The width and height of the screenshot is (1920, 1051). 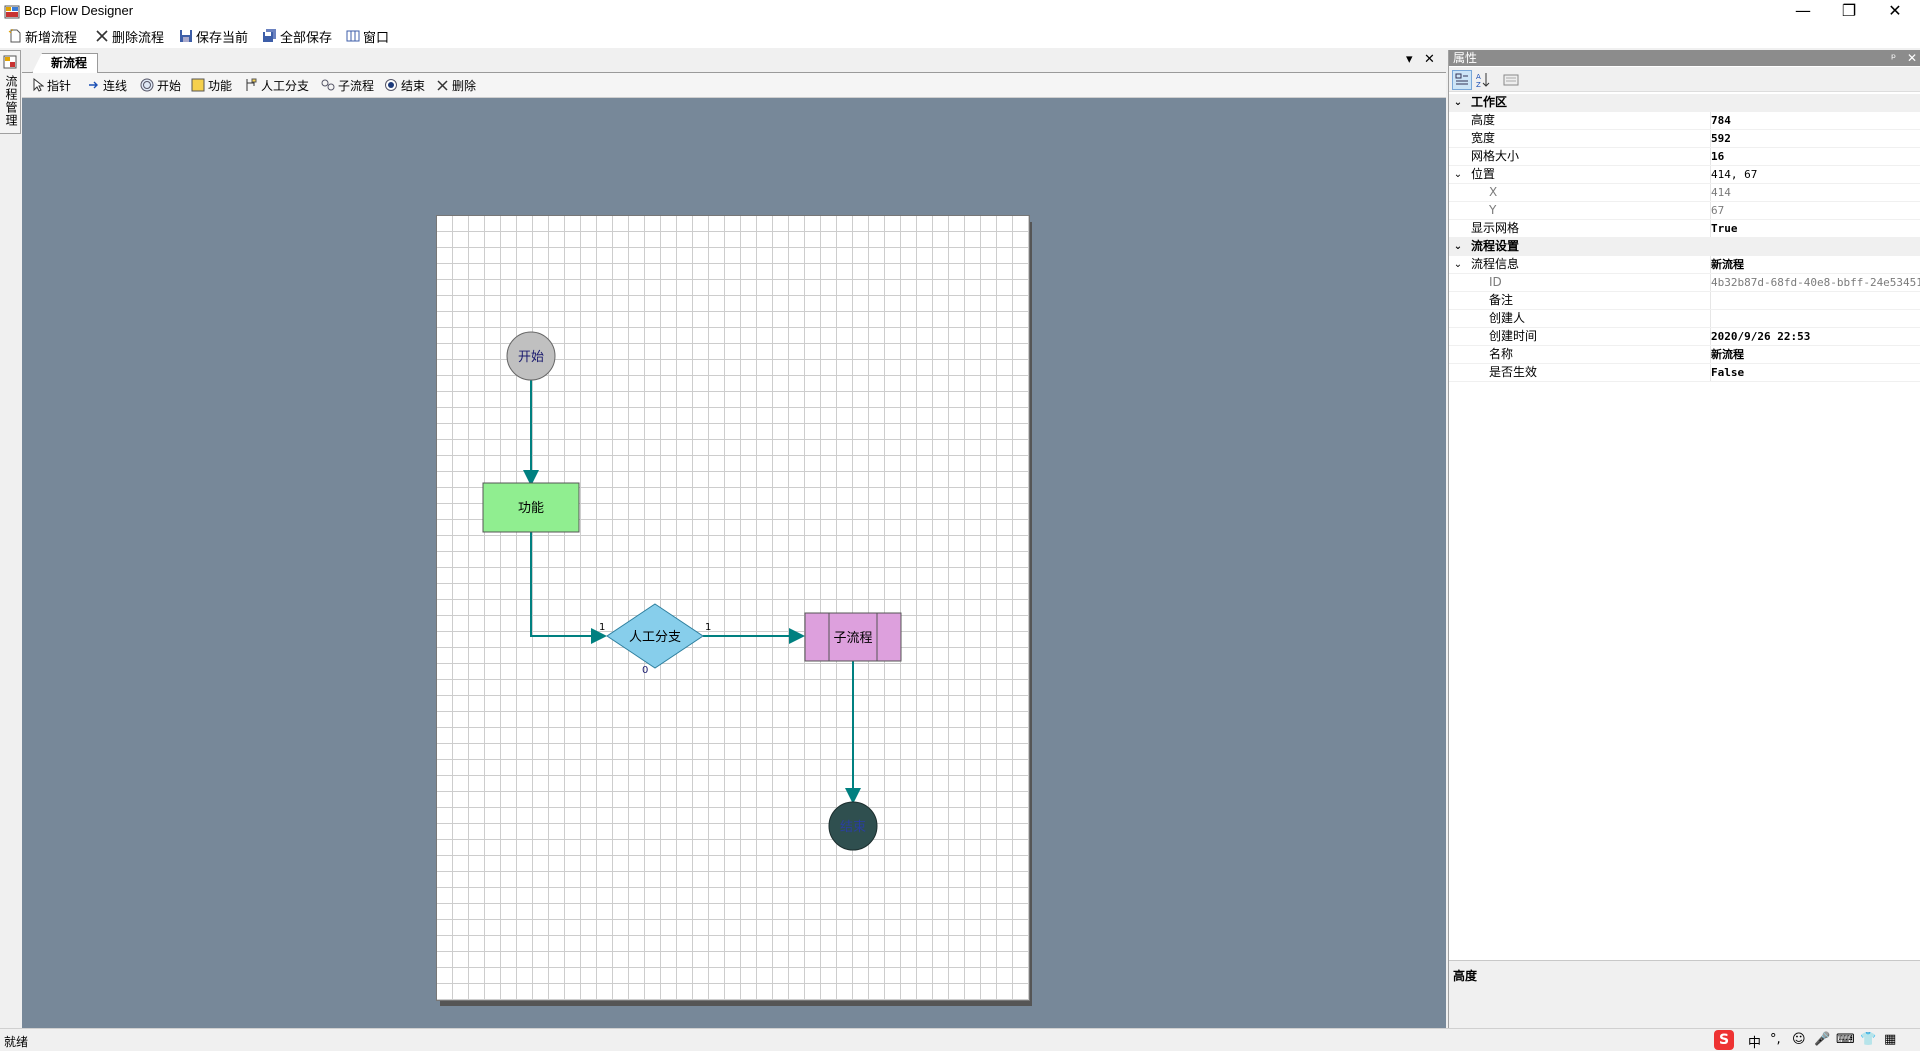 What do you see at coordinates (1684, 265) in the screenshot?
I see `property-row: ⌄ 流程信息 新流程` at bounding box center [1684, 265].